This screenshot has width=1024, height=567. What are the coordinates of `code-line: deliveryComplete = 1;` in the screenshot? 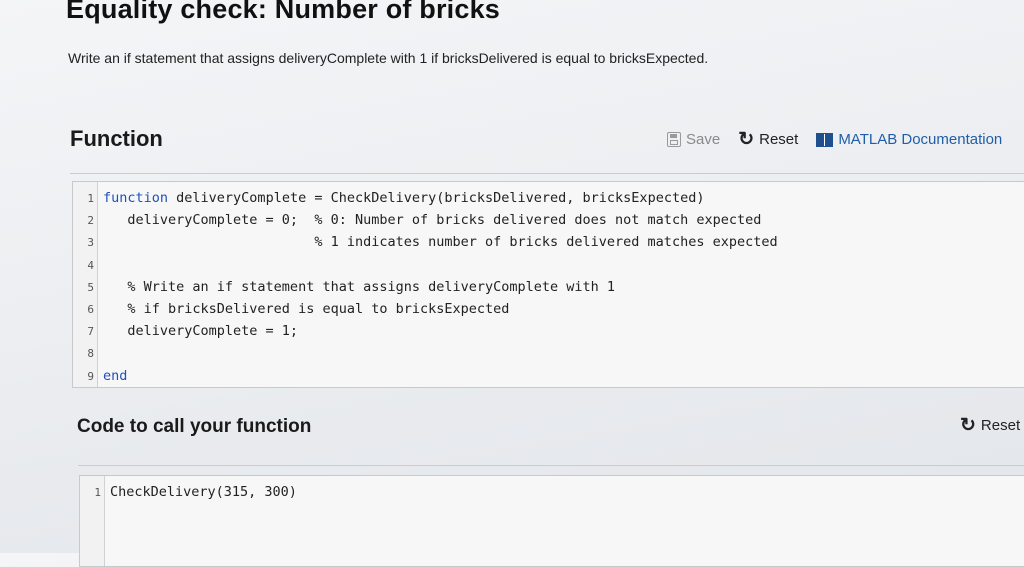 It's located at (200, 331).